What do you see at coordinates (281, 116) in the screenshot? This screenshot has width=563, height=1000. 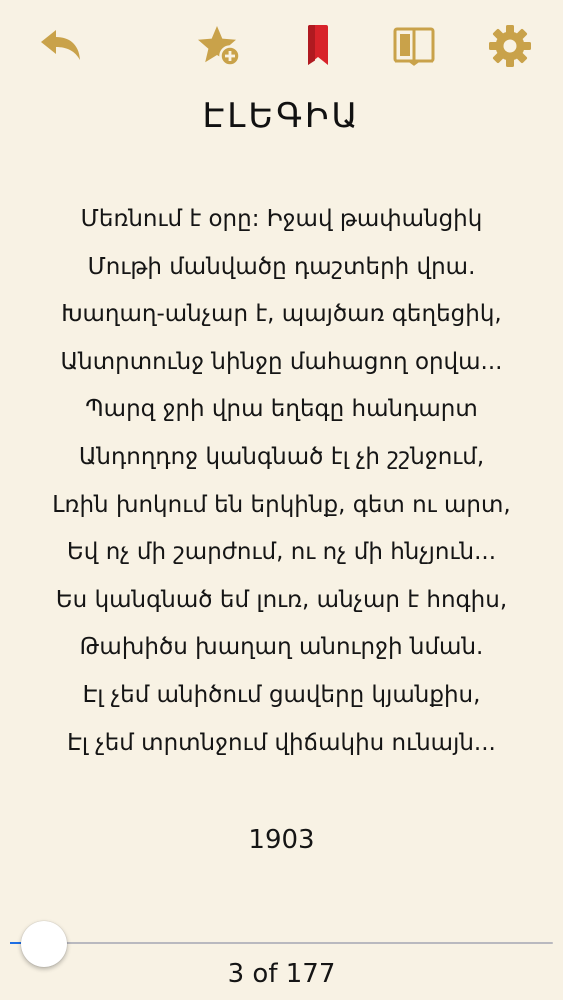 I see `poem-title: ԷԼԵԳԻԱ` at bounding box center [281, 116].